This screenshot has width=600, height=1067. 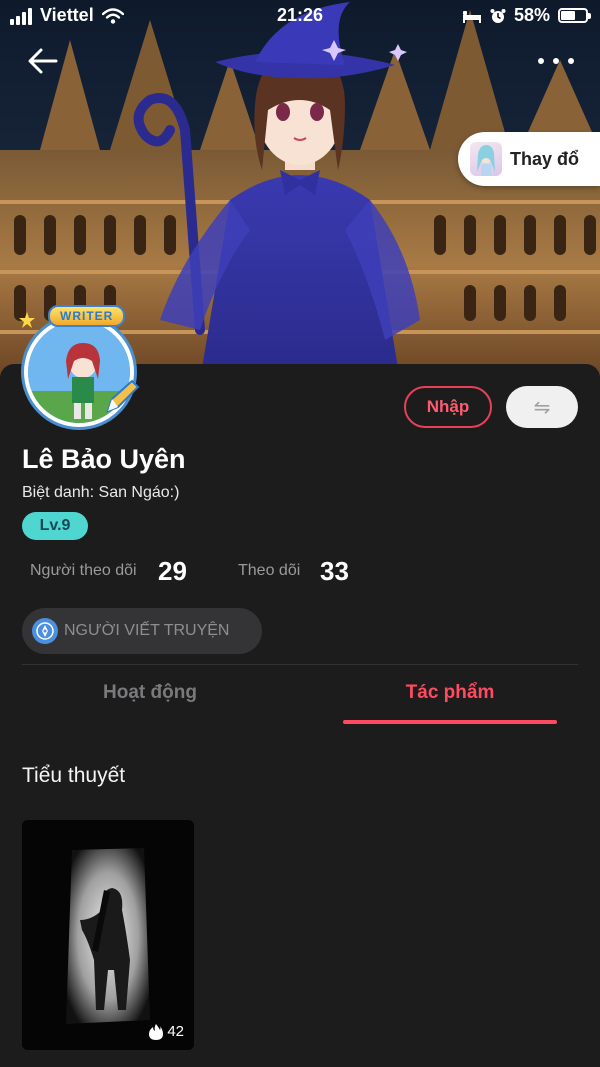 What do you see at coordinates (568, 15) in the screenshot?
I see `battery-level` at bounding box center [568, 15].